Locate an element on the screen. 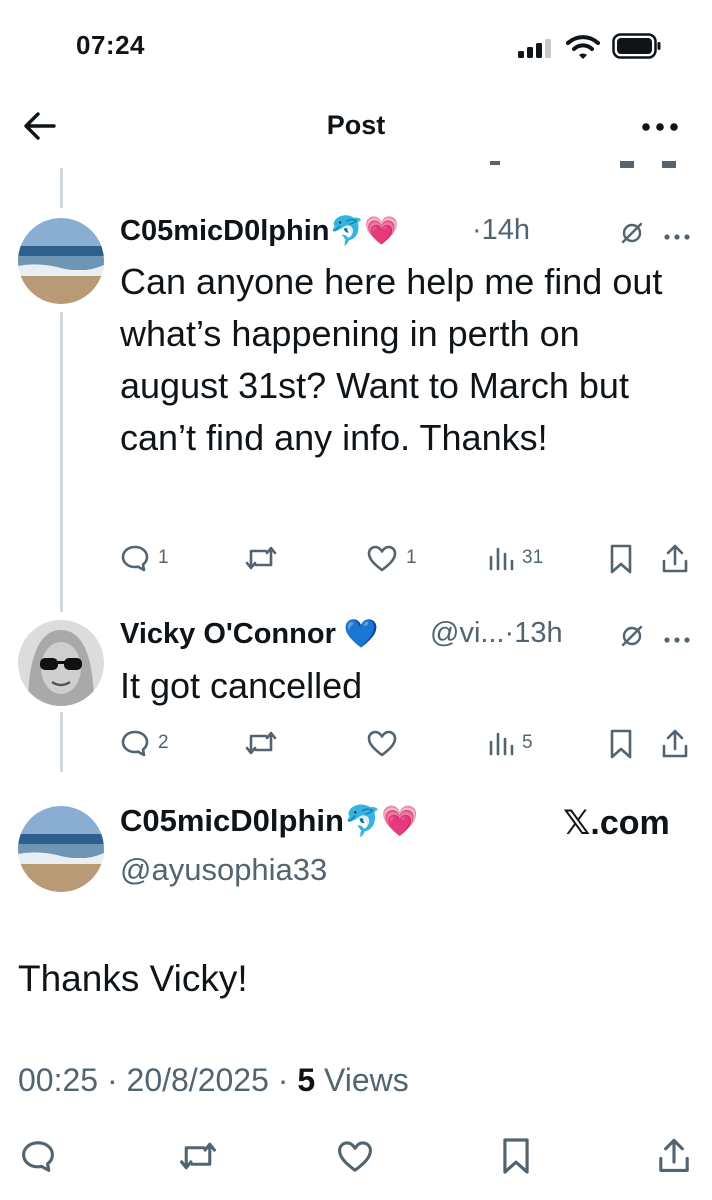 This screenshot has height=1200, width=712. author-handle: @ayusophia33 is located at coordinates (223, 870).